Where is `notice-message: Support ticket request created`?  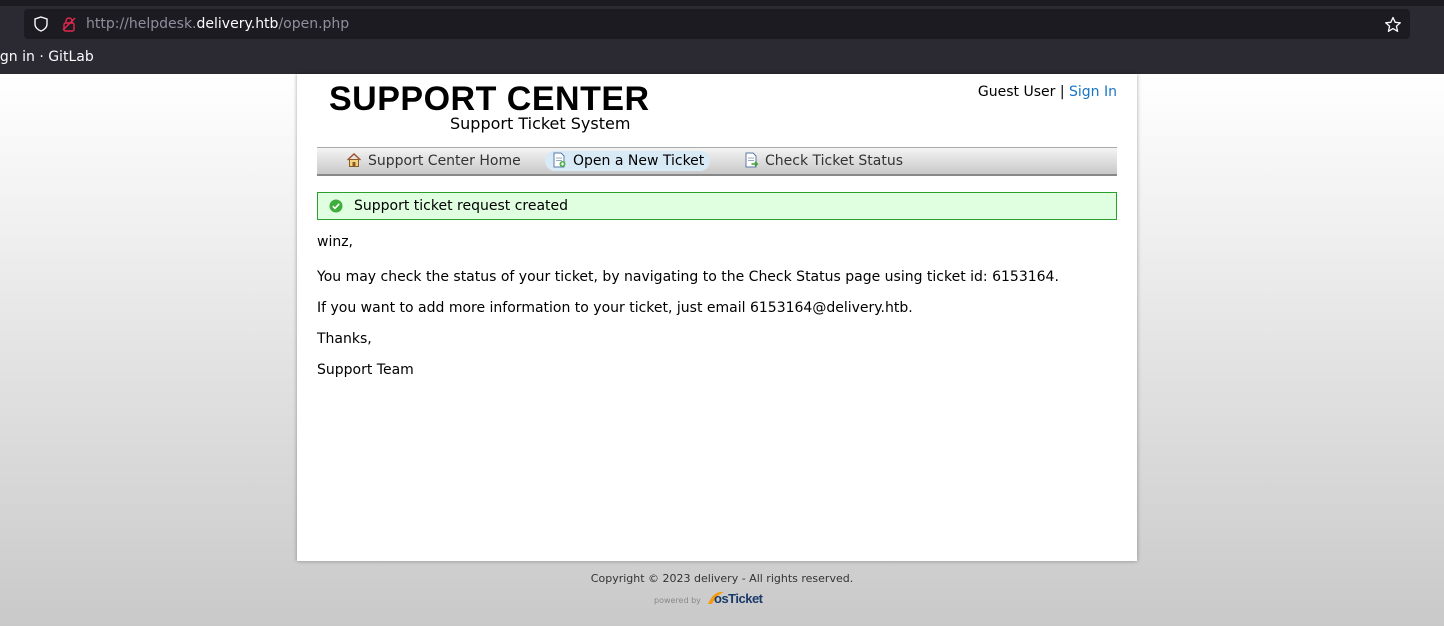
notice-message: Support ticket request created is located at coordinates (461, 206).